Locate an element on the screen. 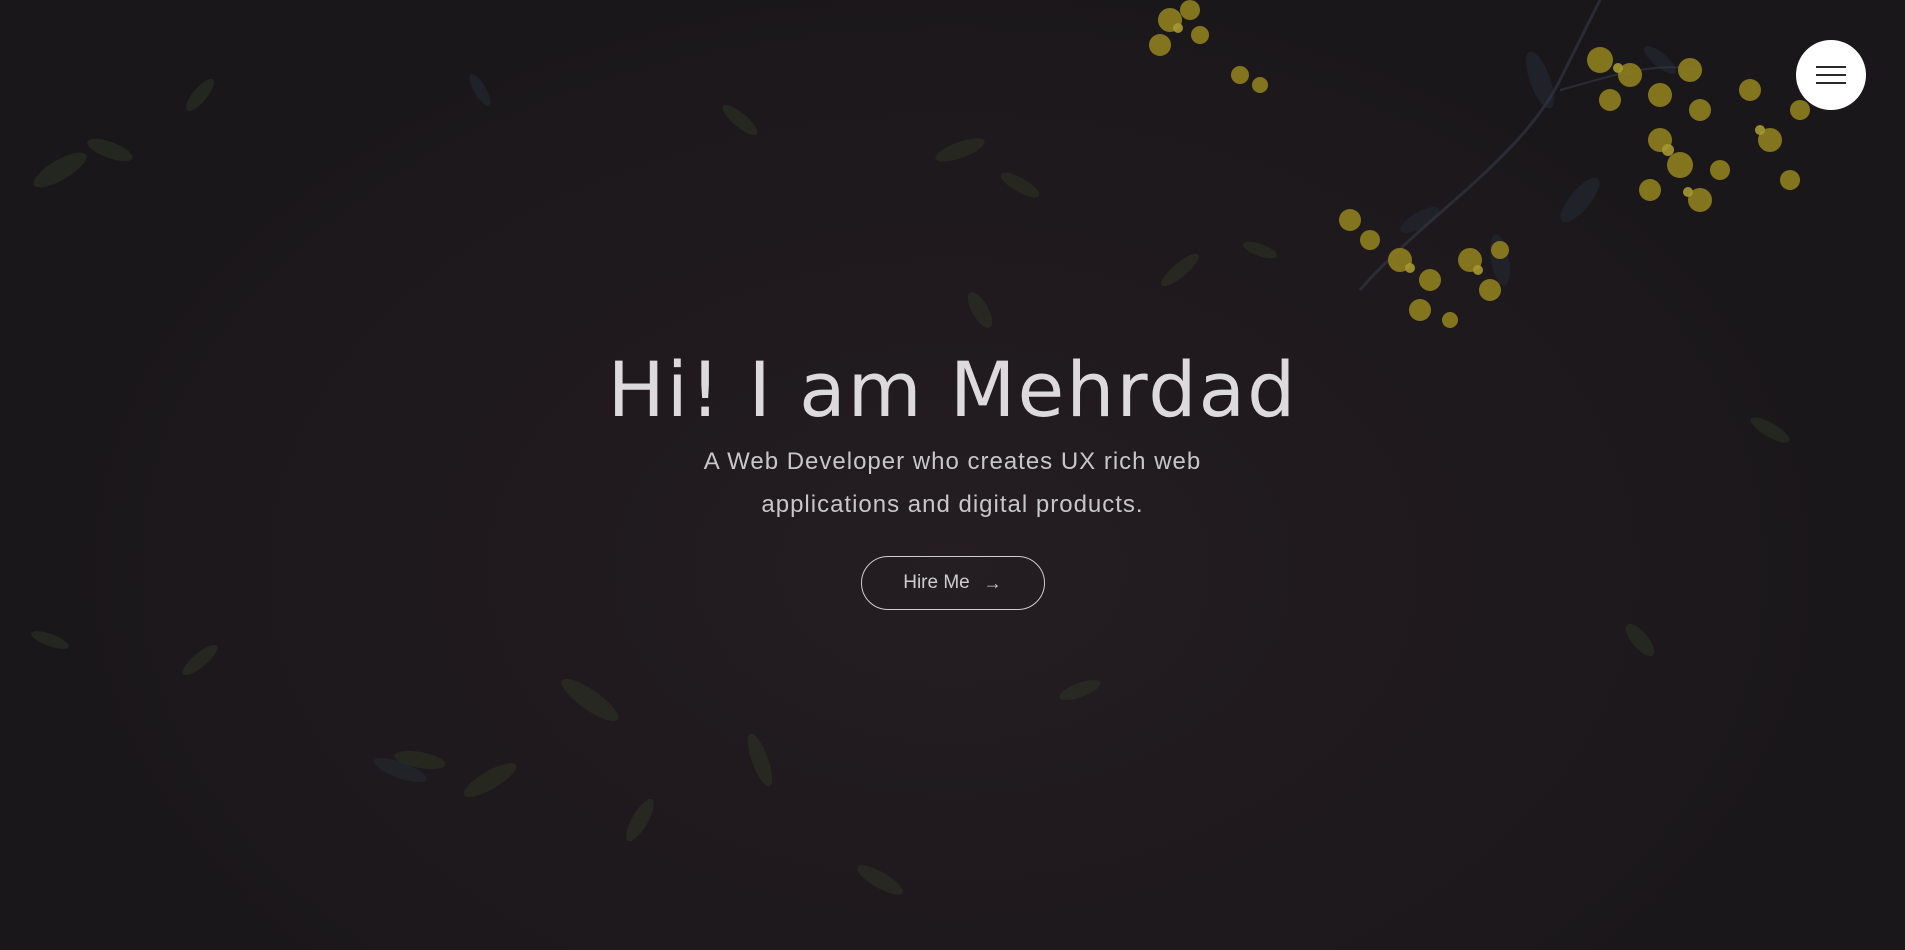 Image resolution: width=1905 pixels, height=950 pixels. hire-me-label: Hire Me is located at coordinates (936, 582).